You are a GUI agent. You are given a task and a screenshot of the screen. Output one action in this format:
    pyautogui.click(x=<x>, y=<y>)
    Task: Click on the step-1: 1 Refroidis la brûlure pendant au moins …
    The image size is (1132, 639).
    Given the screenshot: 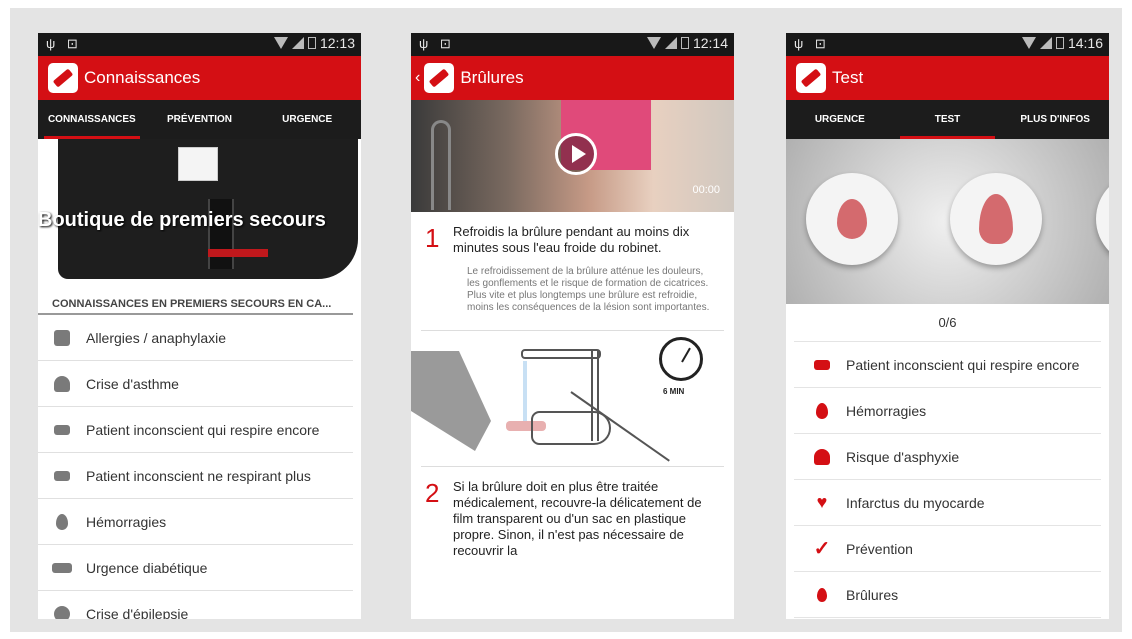 What is the action you would take?
    pyautogui.click(x=572, y=234)
    